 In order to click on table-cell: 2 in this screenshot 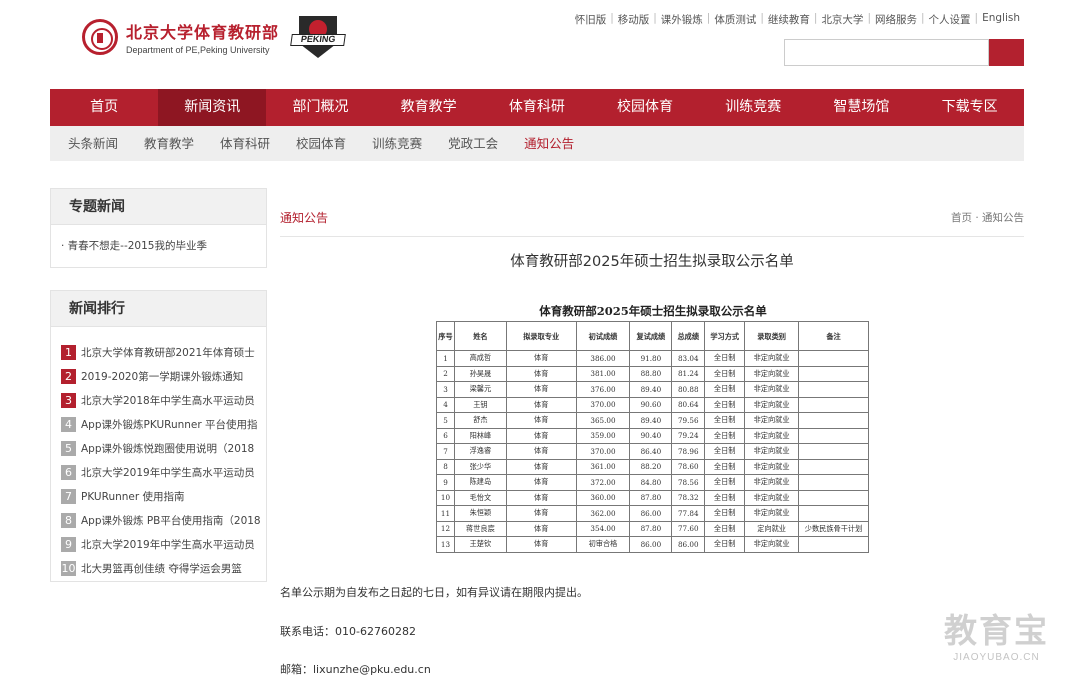, I will do `click(445, 373)`.